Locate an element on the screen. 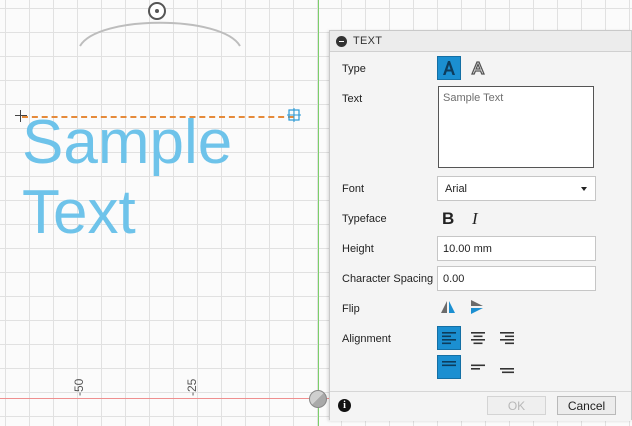 This screenshot has height=426, width=632. align-center-button is located at coordinates (478, 338).